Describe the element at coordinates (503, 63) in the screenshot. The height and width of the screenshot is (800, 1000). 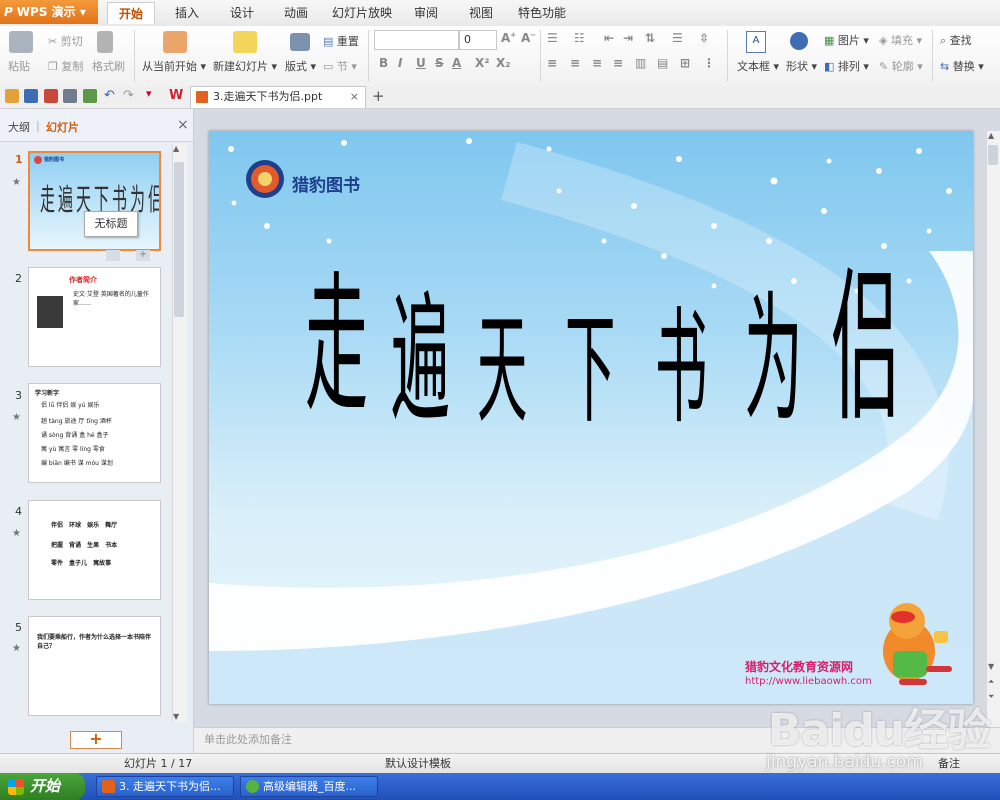
I see `subscript-button: X₂` at that location.